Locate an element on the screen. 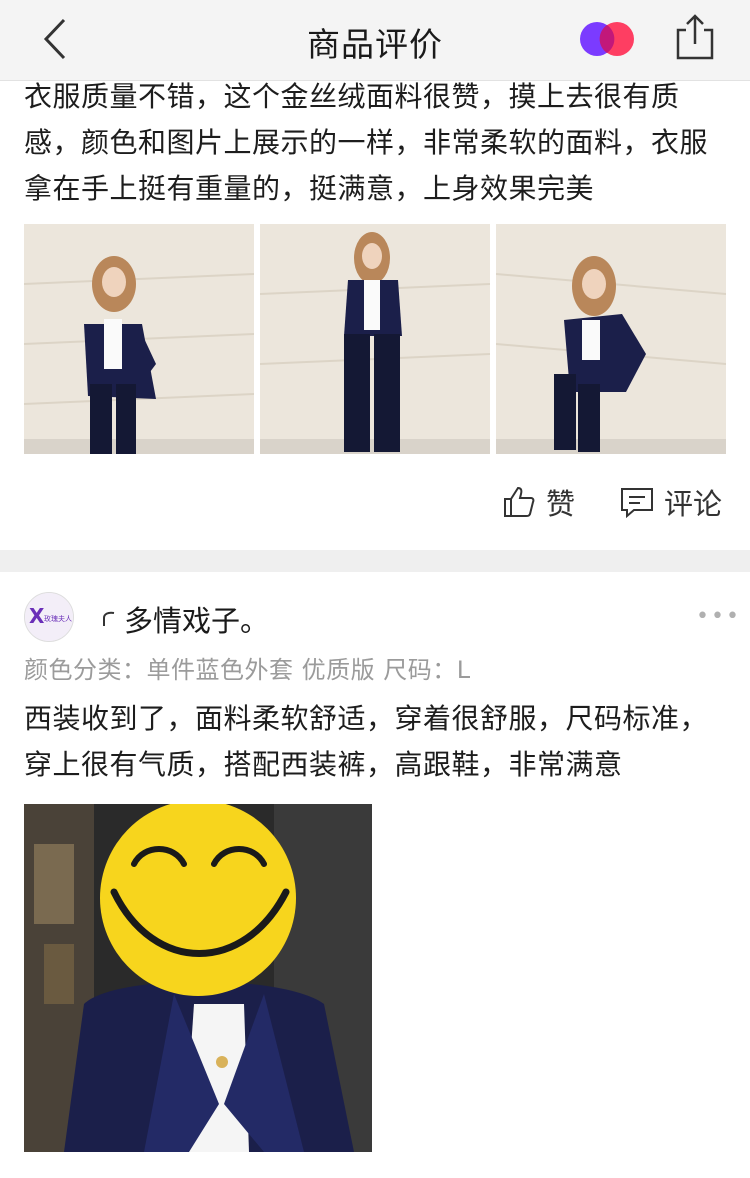 This screenshot has width=750, height=1178. like-button: 赞 is located at coordinates (538, 502).